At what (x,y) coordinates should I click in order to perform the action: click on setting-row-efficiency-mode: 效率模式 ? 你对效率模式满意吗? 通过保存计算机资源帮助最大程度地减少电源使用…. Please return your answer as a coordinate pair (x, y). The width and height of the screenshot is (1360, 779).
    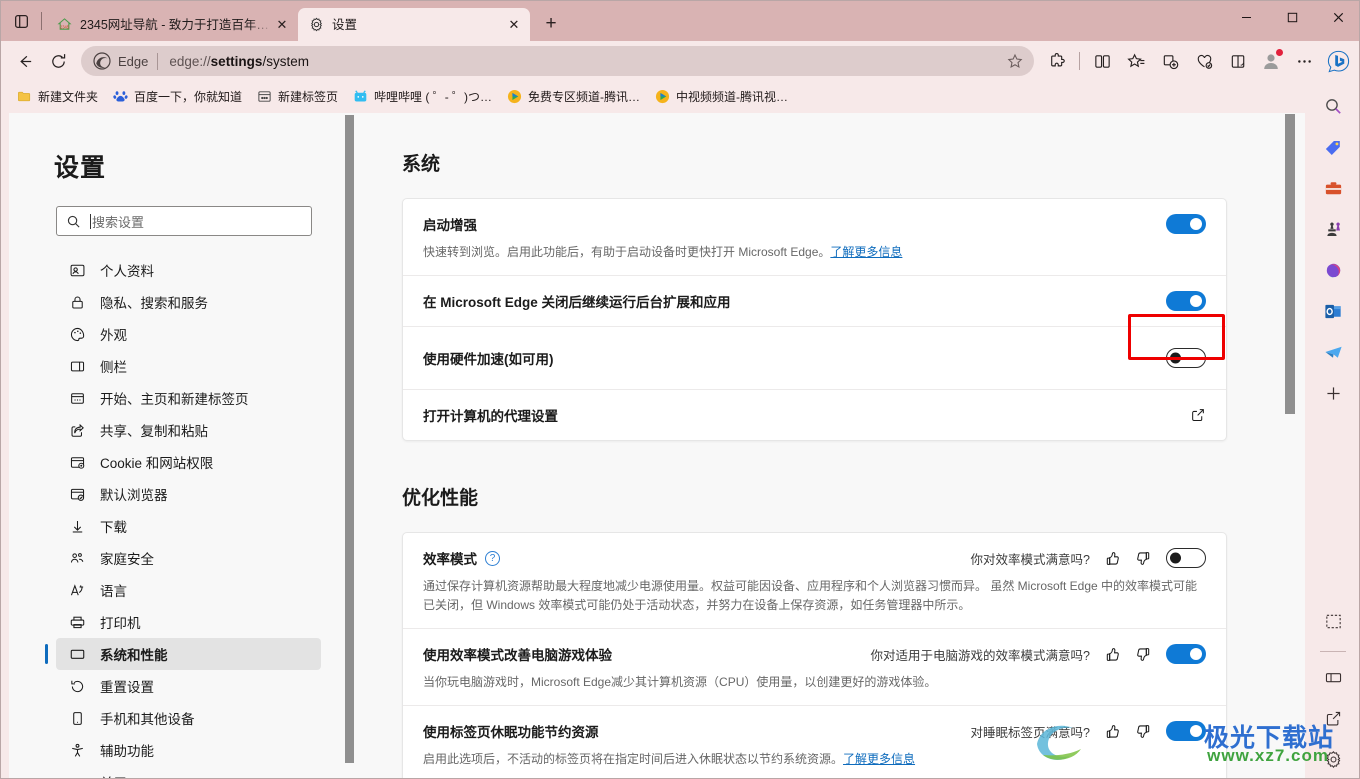
    Looking at the image, I should click on (814, 581).